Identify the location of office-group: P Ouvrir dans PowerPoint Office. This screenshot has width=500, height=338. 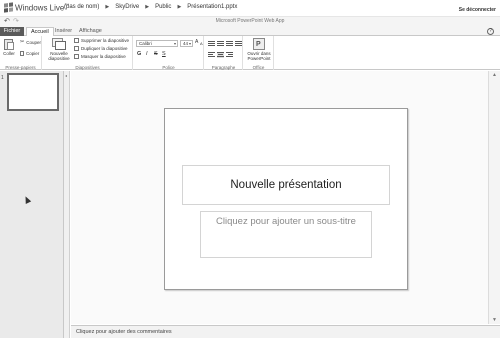
(259, 53).